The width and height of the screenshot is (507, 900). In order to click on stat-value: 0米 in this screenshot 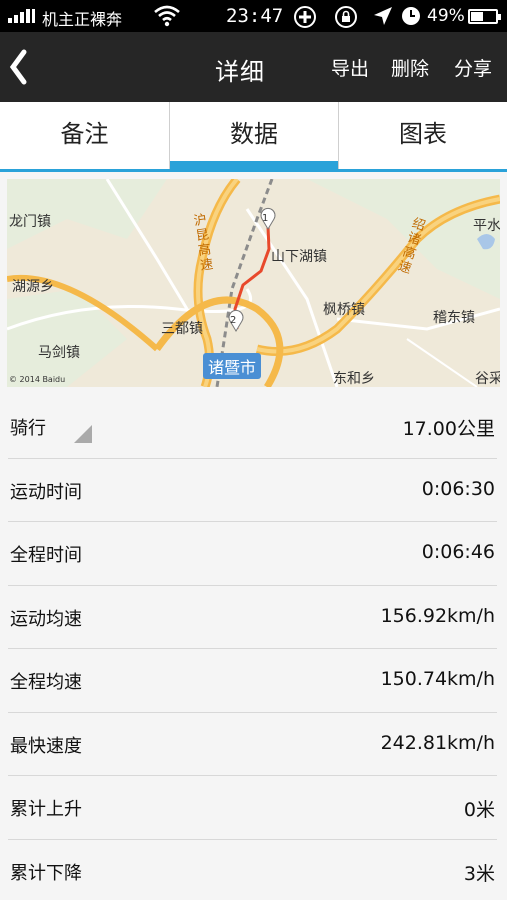, I will do `click(479, 810)`.